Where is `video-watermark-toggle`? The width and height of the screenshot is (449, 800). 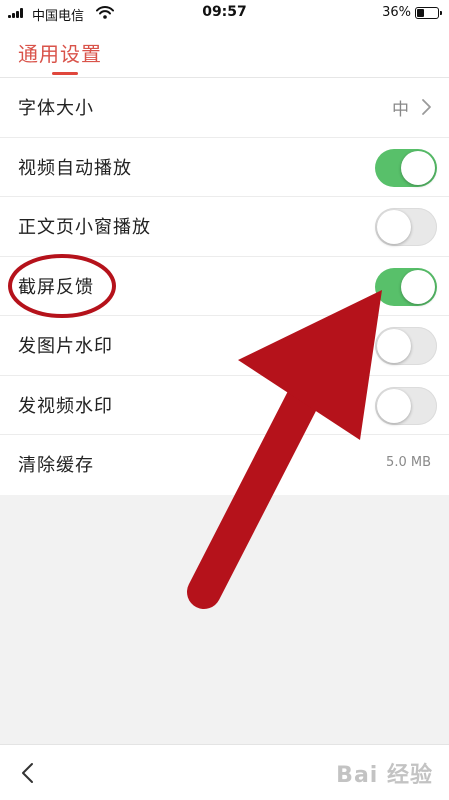
video-watermark-toggle is located at coordinates (406, 405).